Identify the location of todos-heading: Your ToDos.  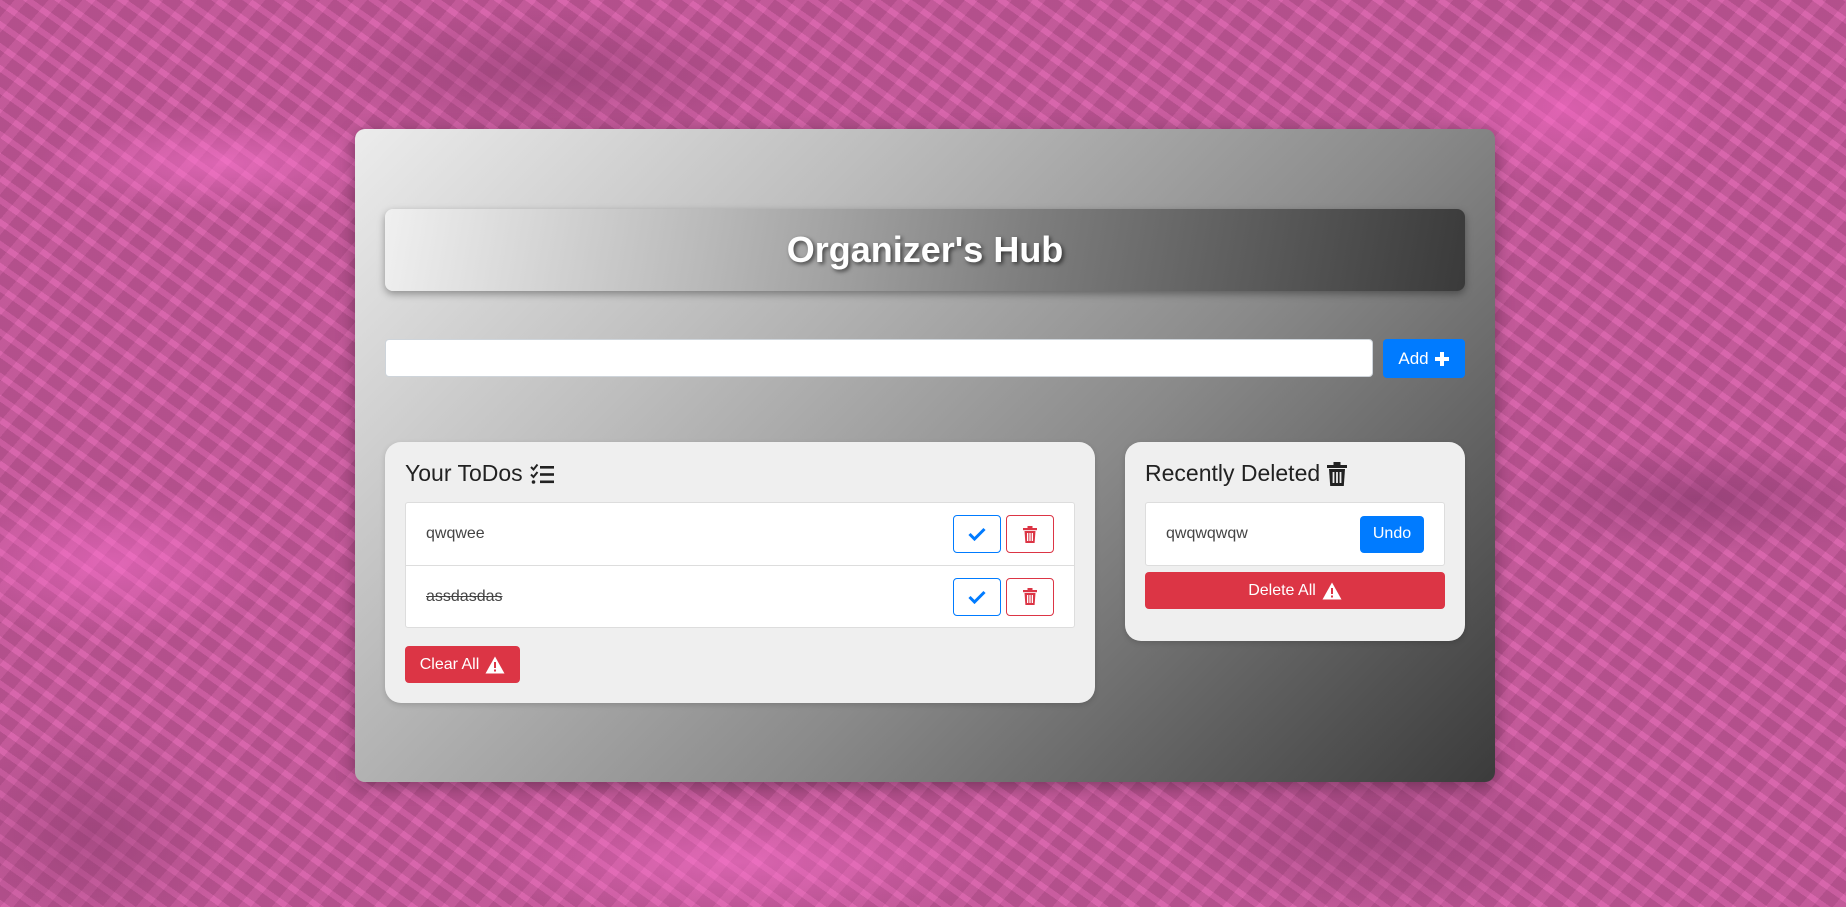
(479, 473).